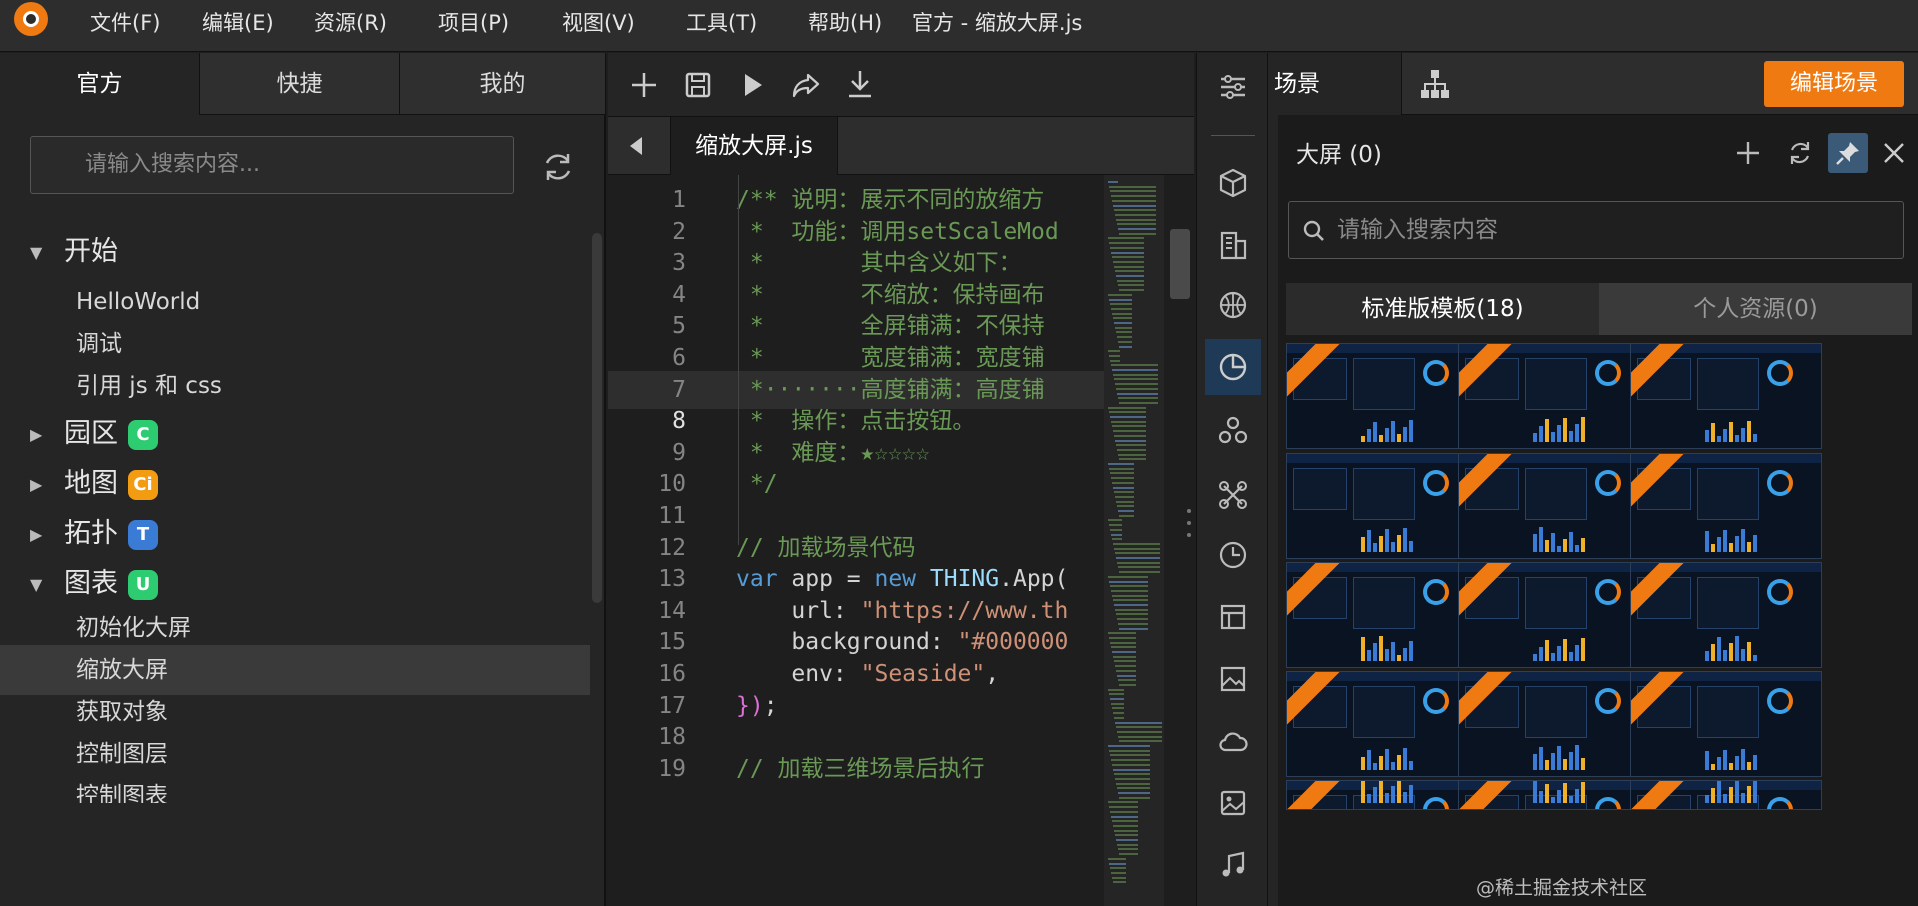 Image resolution: width=1918 pixels, height=906 pixels. Describe the element at coordinates (1189, 523) in the screenshot. I see `splitter-handle-icon` at that location.